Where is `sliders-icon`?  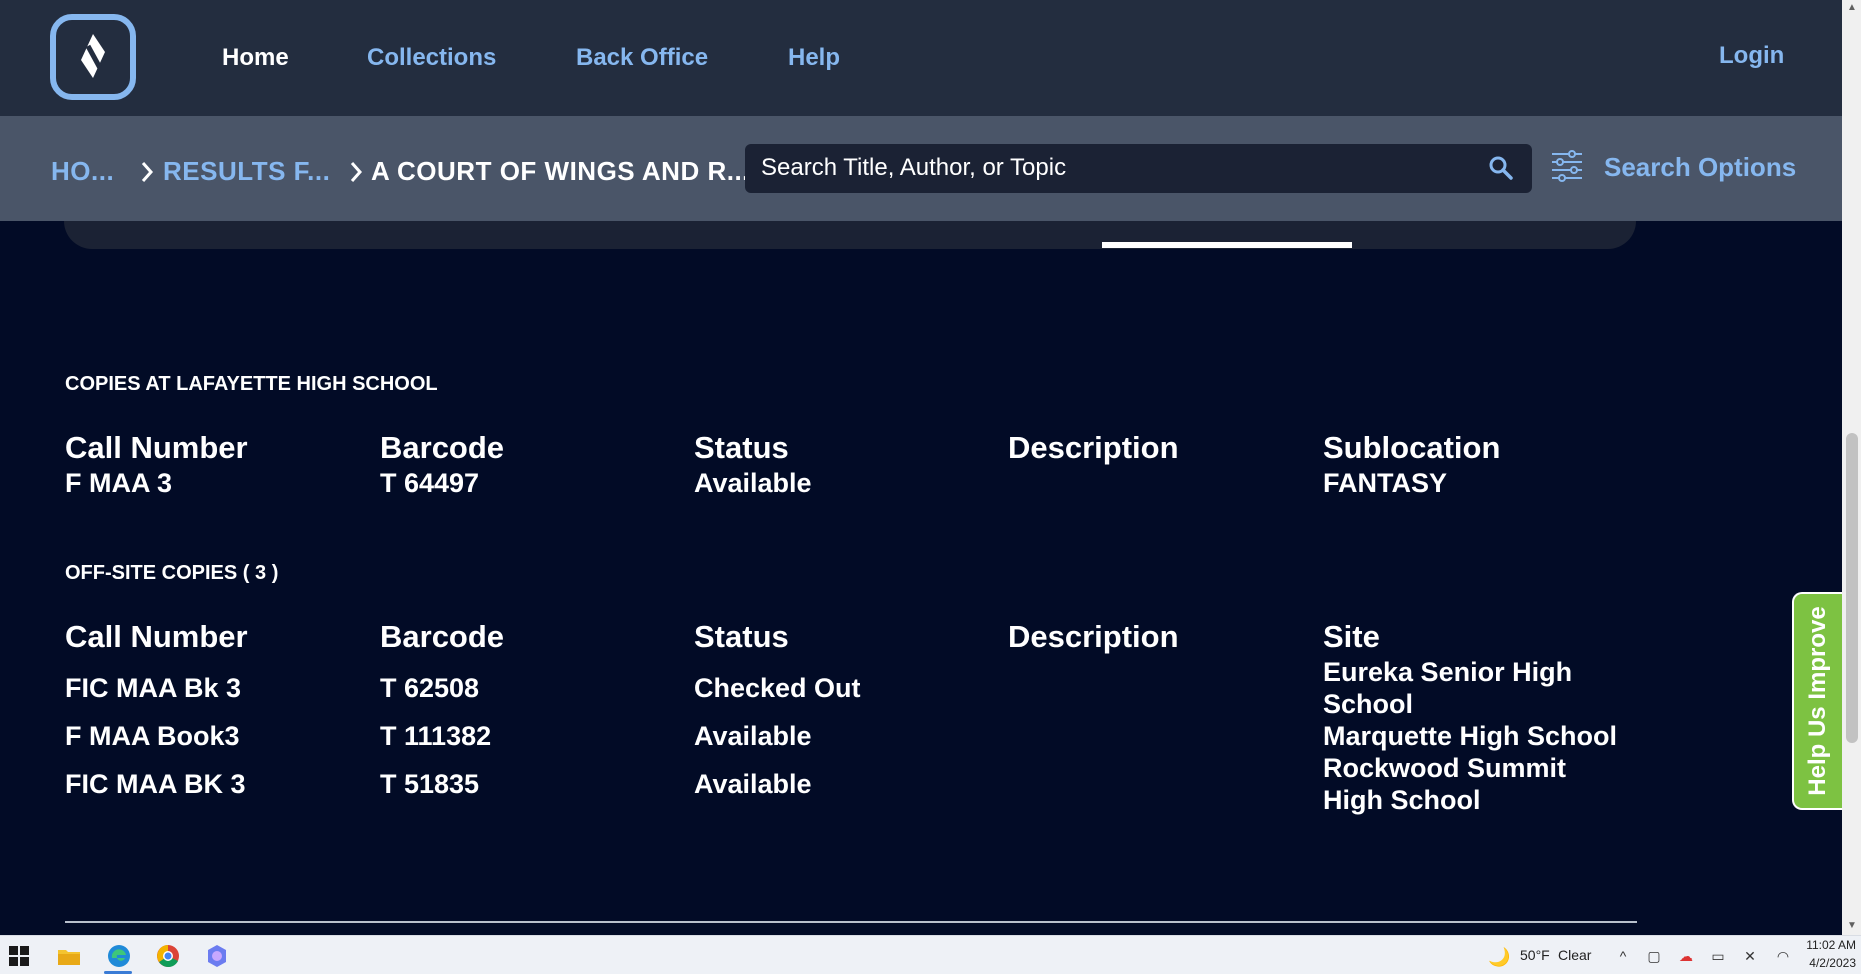 sliders-icon is located at coordinates (1567, 166).